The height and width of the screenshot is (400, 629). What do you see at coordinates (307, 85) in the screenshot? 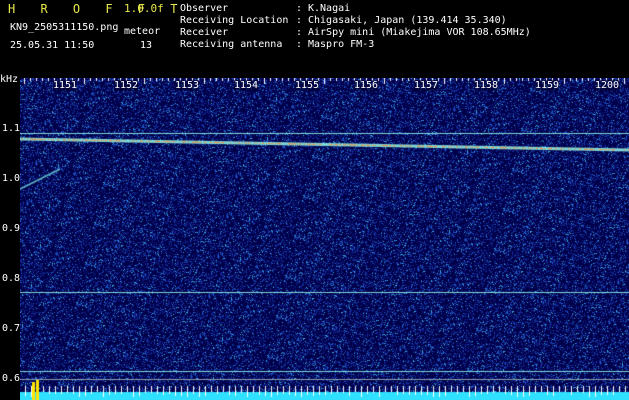
I see `x-tick-label: 1155` at bounding box center [307, 85].